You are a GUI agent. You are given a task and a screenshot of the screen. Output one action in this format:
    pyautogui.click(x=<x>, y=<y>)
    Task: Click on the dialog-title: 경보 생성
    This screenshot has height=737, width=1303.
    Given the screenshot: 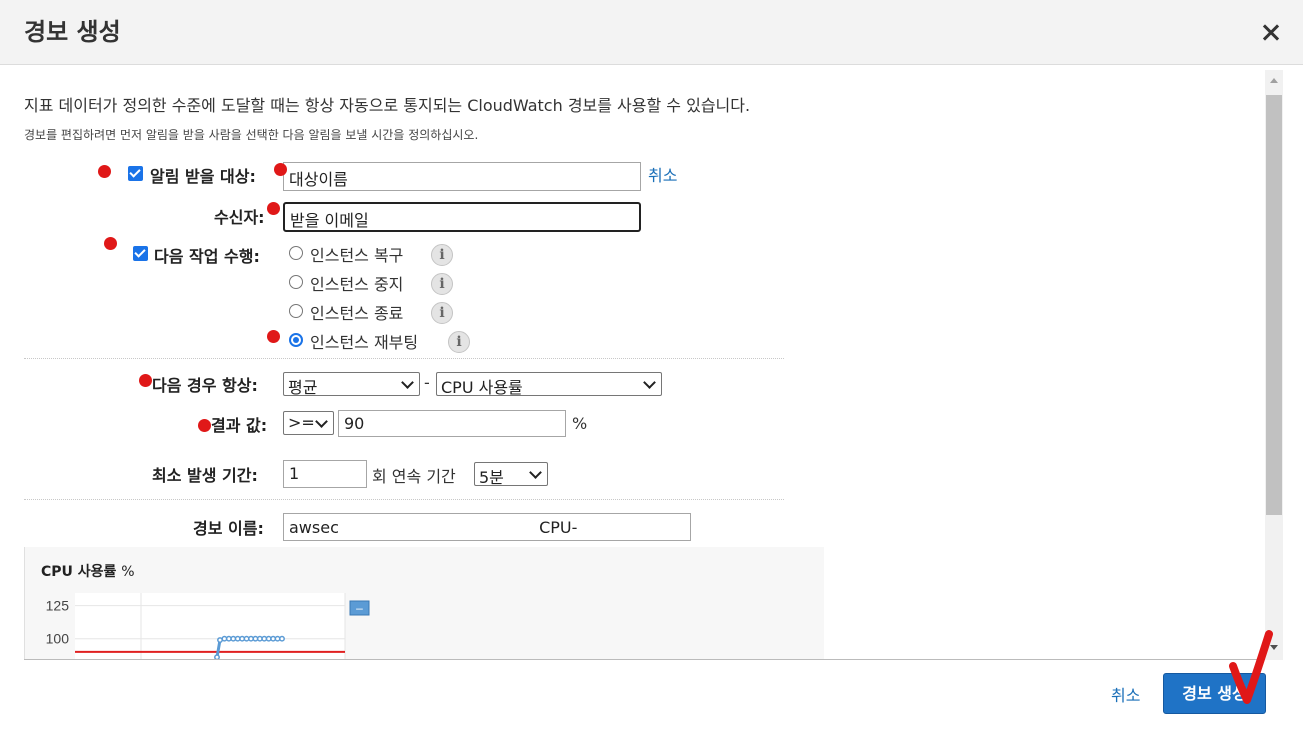 What is the action you would take?
    pyautogui.click(x=72, y=32)
    